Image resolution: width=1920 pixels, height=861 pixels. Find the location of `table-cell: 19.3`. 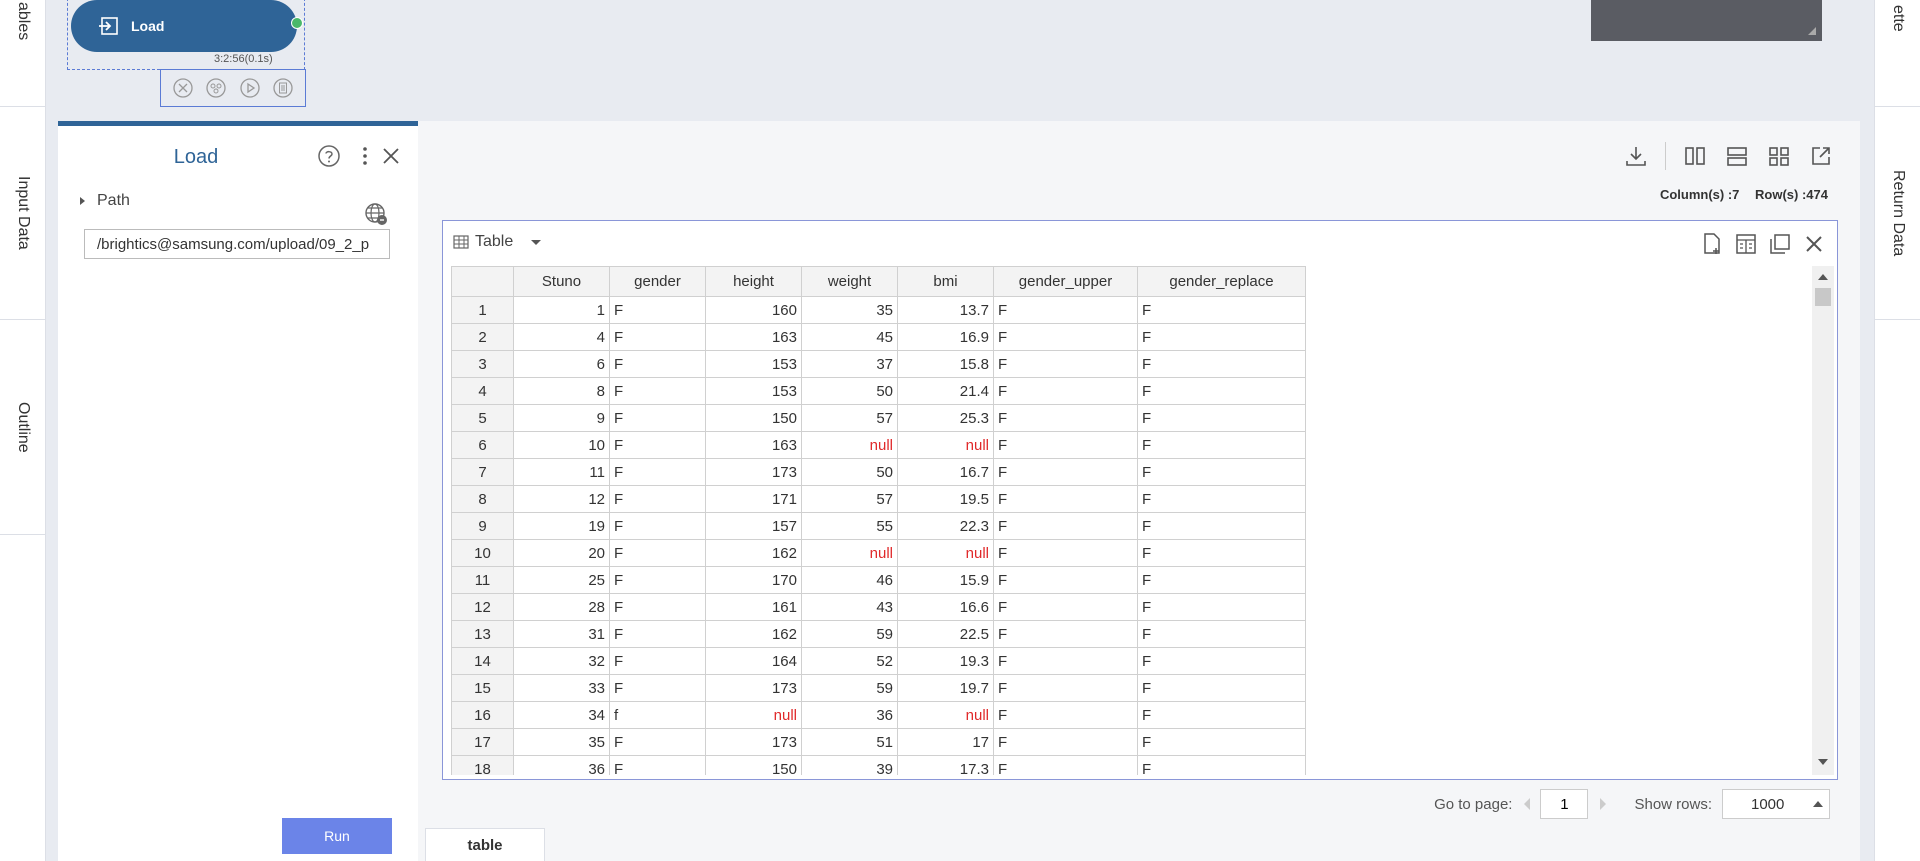

table-cell: 19.3 is located at coordinates (945, 661).